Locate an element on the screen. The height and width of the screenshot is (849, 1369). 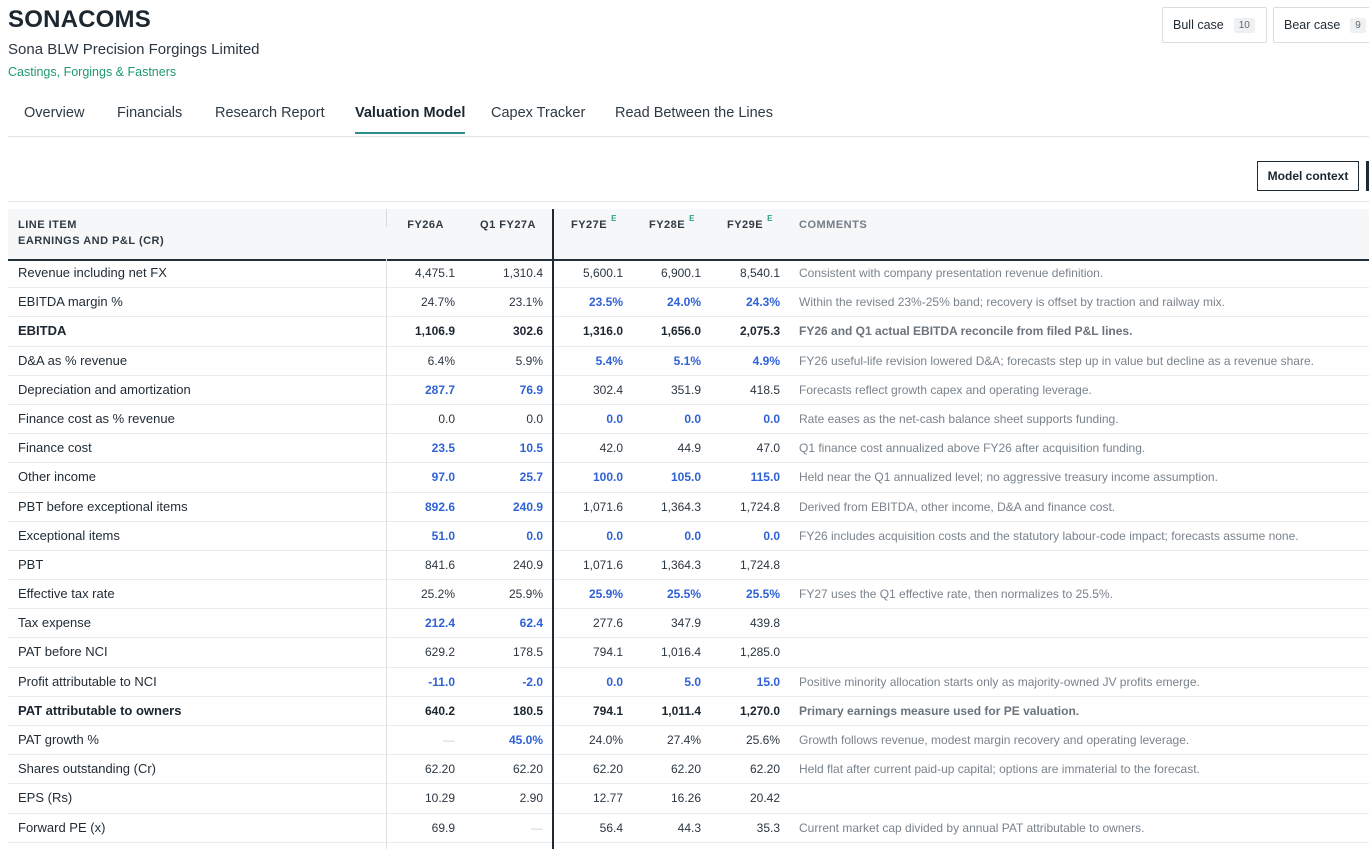
tab-research-report: Research Report is located at coordinates (270, 118).